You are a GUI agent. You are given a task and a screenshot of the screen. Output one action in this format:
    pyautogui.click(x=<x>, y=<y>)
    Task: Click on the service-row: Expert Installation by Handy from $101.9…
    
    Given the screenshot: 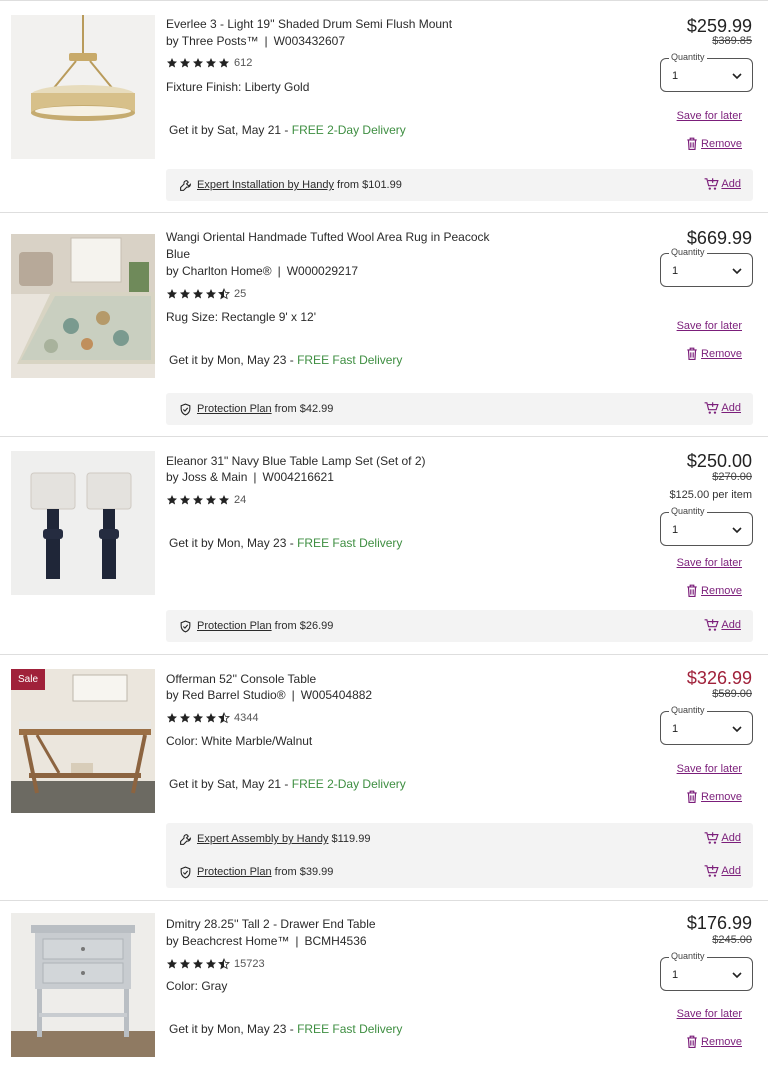 What is the action you would take?
    pyautogui.click(x=459, y=185)
    